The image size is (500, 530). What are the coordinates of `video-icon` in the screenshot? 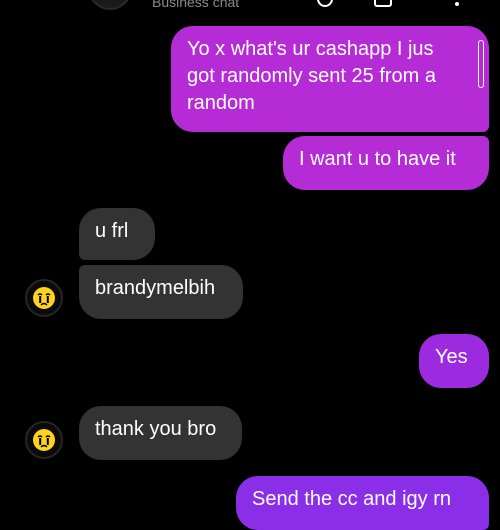 It's located at (383, 4).